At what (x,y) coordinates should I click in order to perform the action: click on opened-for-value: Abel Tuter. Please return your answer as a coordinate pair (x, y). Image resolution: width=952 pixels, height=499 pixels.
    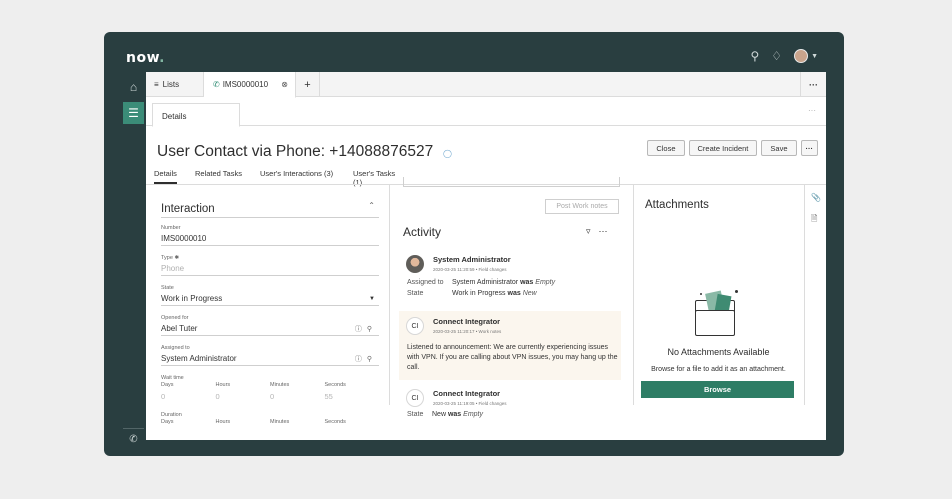
    Looking at the image, I should click on (179, 328).